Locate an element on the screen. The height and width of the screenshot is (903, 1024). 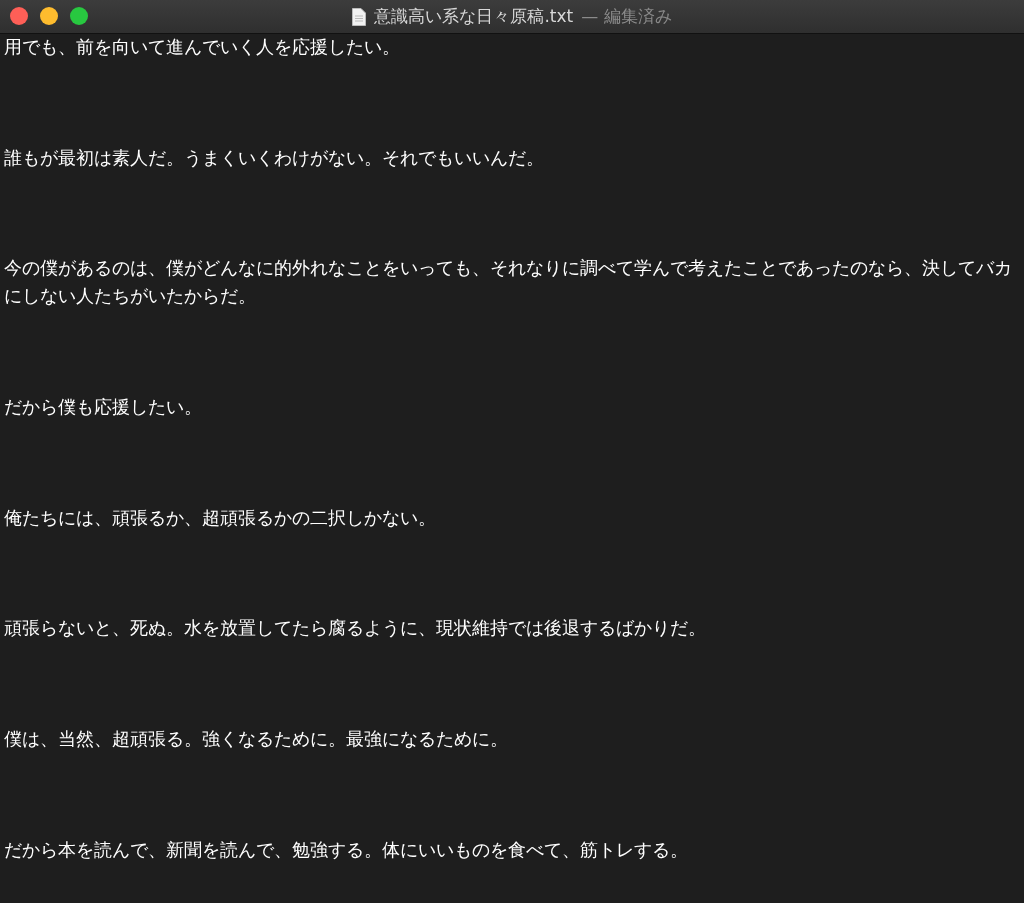
text-paragraph: 誰もが最初は素人だ。うまくいくわけがない。それでもいいんだ。 is located at coordinates (274, 158).